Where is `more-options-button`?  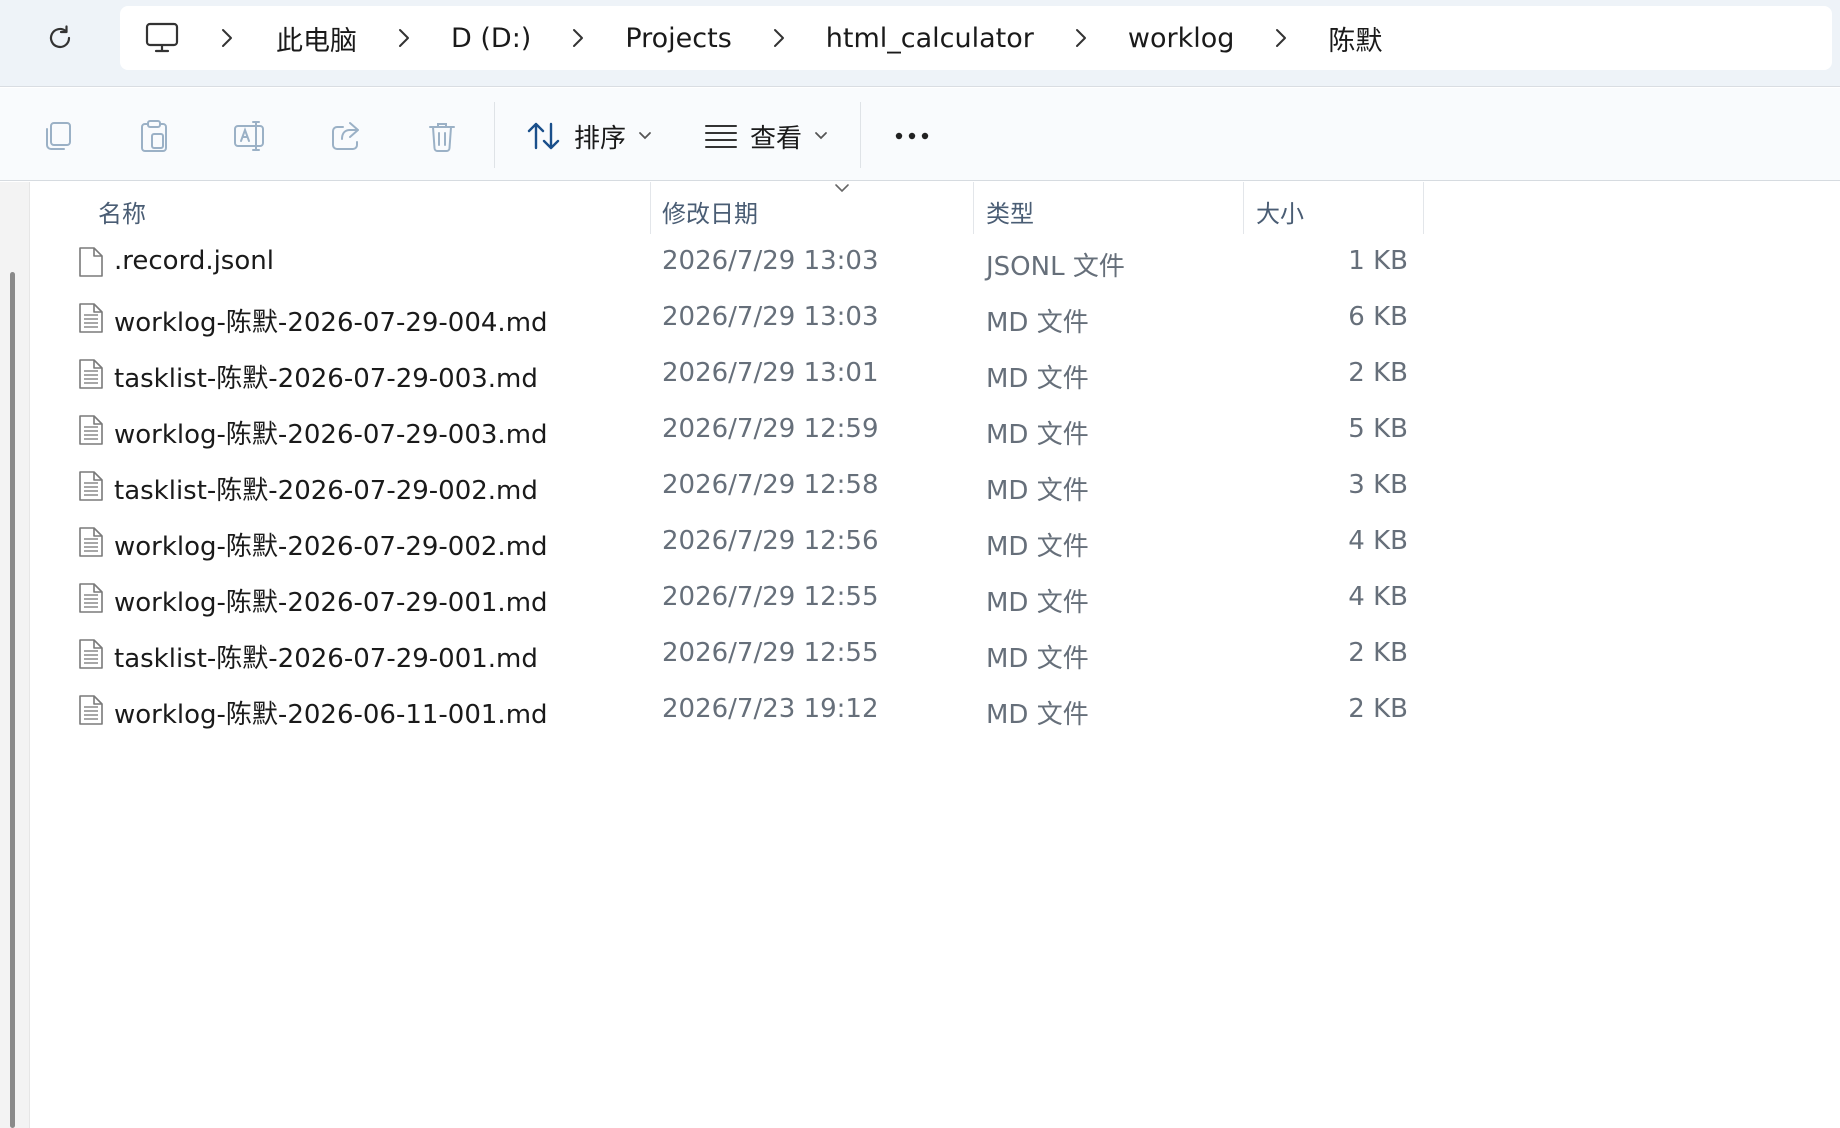 more-options-button is located at coordinates (912, 136).